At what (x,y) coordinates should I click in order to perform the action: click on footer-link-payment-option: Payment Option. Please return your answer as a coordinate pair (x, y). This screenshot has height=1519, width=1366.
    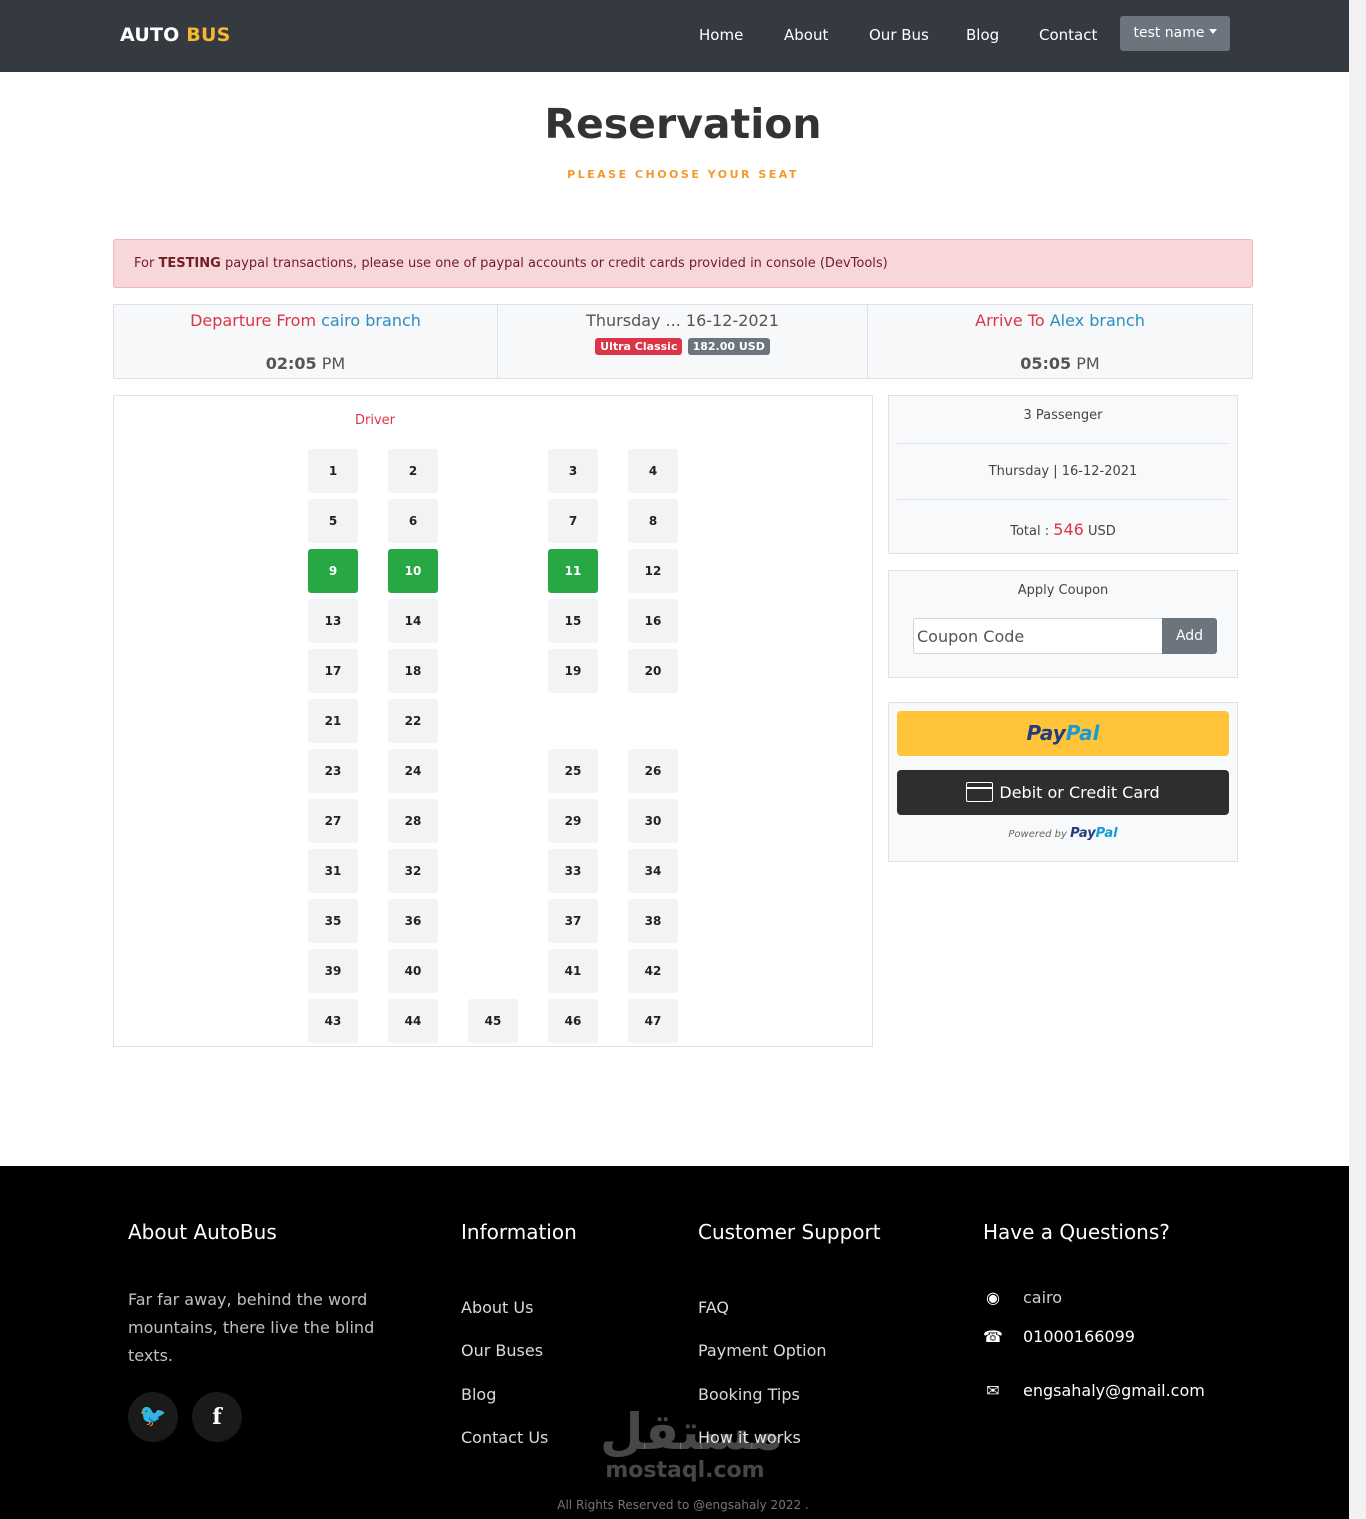
    Looking at the image, I should click on (762, 1350).